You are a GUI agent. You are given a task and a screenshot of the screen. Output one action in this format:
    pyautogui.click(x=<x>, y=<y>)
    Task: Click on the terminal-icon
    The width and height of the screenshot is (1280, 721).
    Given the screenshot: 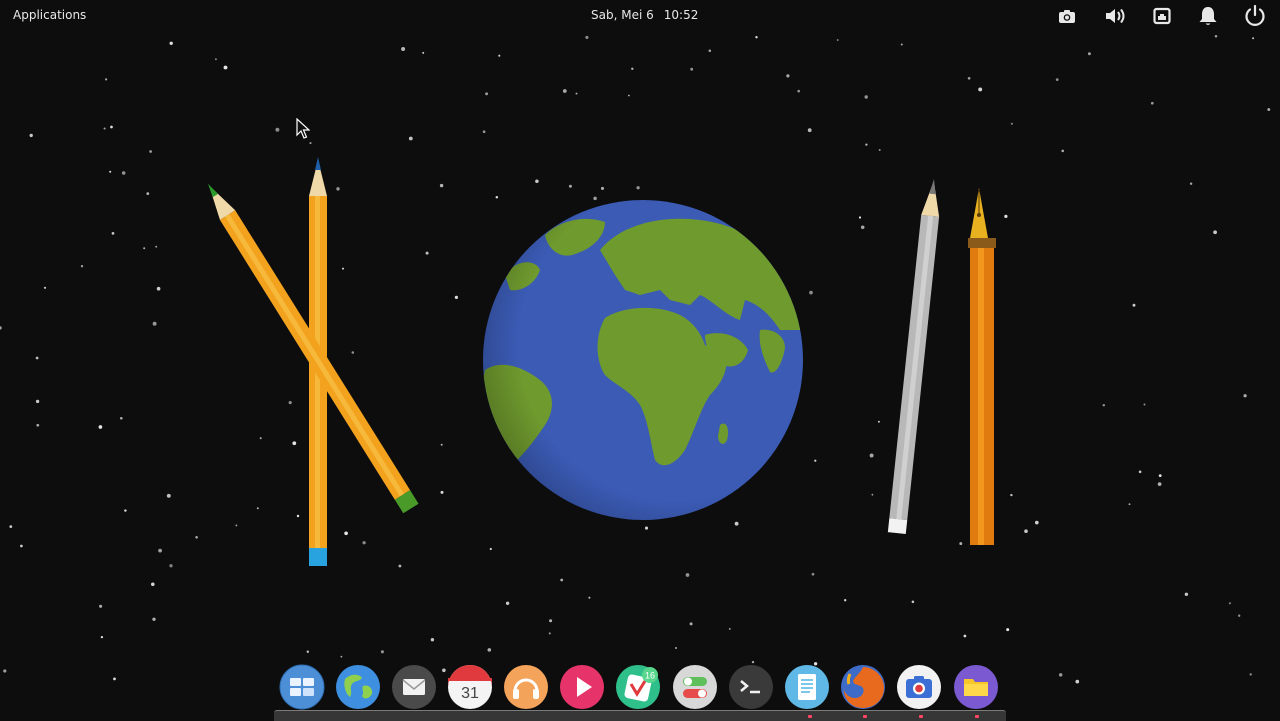 What is the action you would take?
    pyautogui.click(x=751, y=687)
    